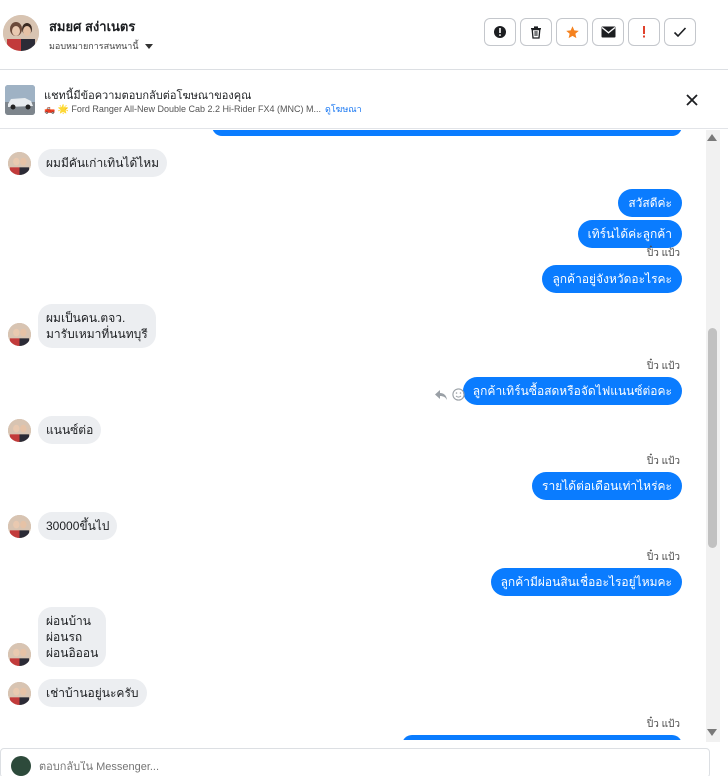 The height and width of the screenshot is (776, 728). I want to click on follow-up-button, so click(644, 32).